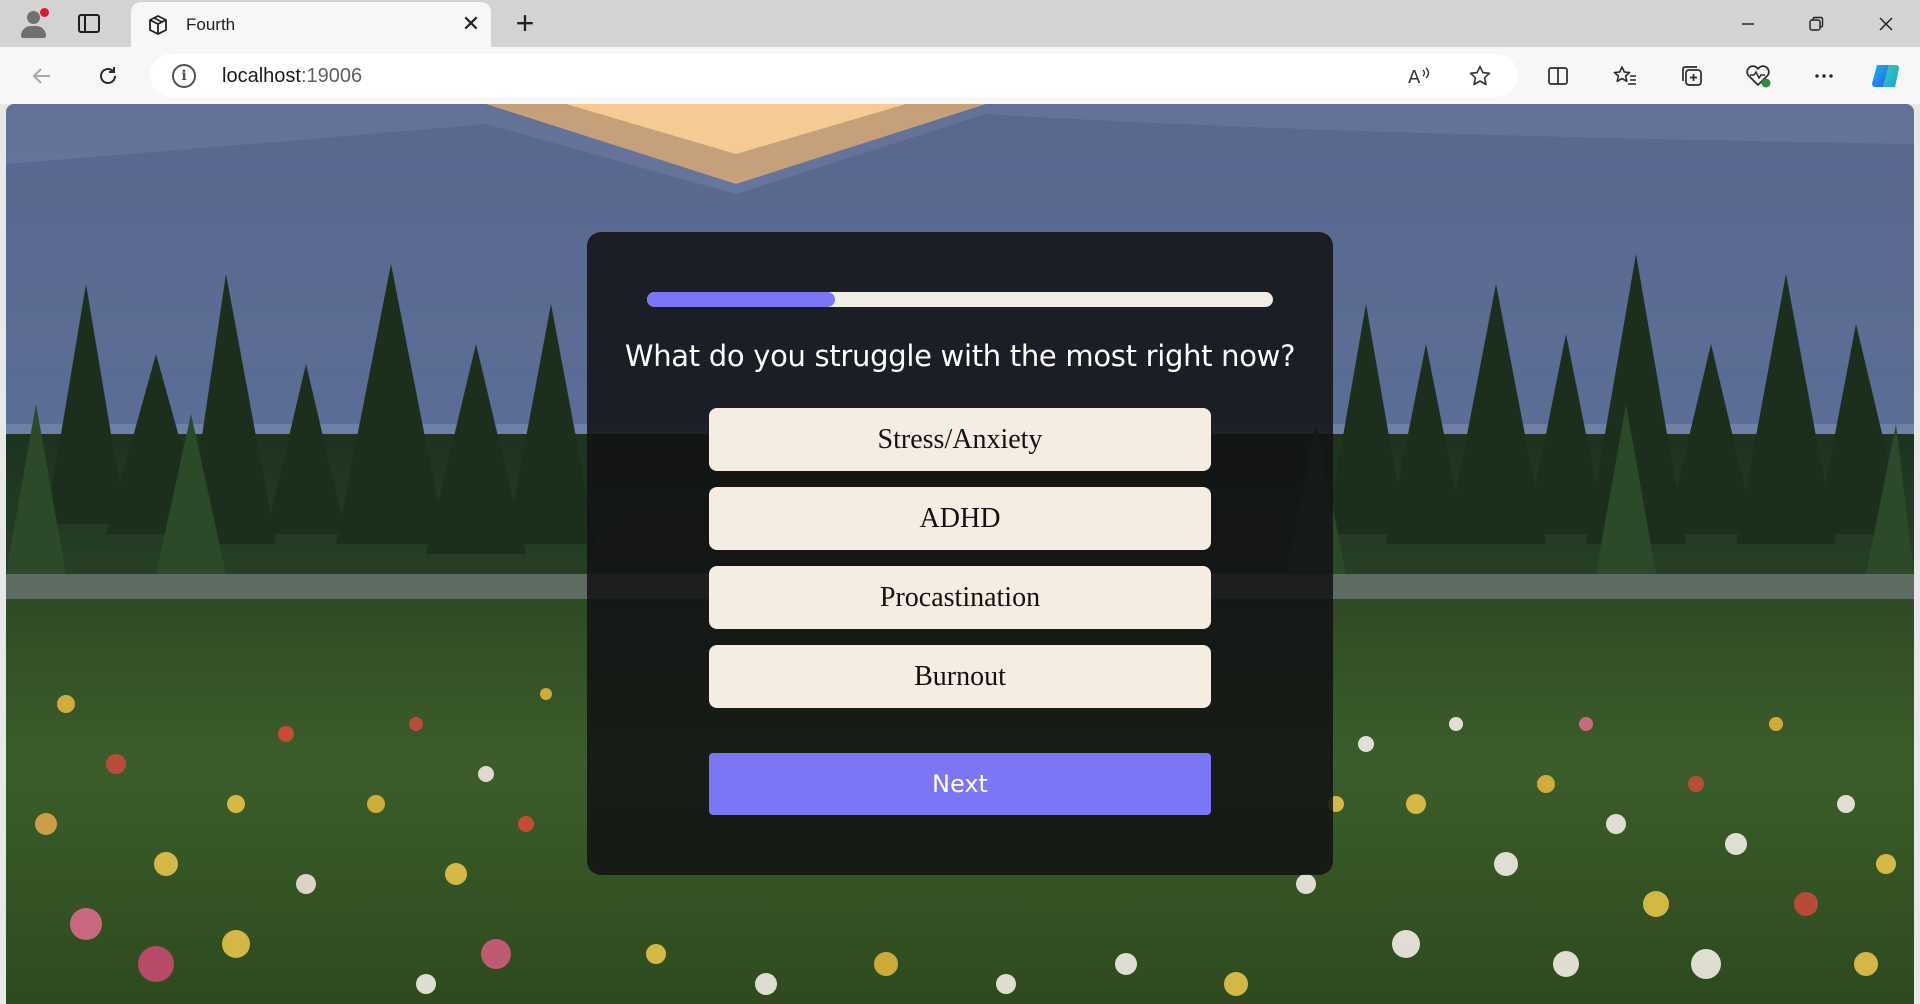  I want to click on site-favicon, so click(158, 25).